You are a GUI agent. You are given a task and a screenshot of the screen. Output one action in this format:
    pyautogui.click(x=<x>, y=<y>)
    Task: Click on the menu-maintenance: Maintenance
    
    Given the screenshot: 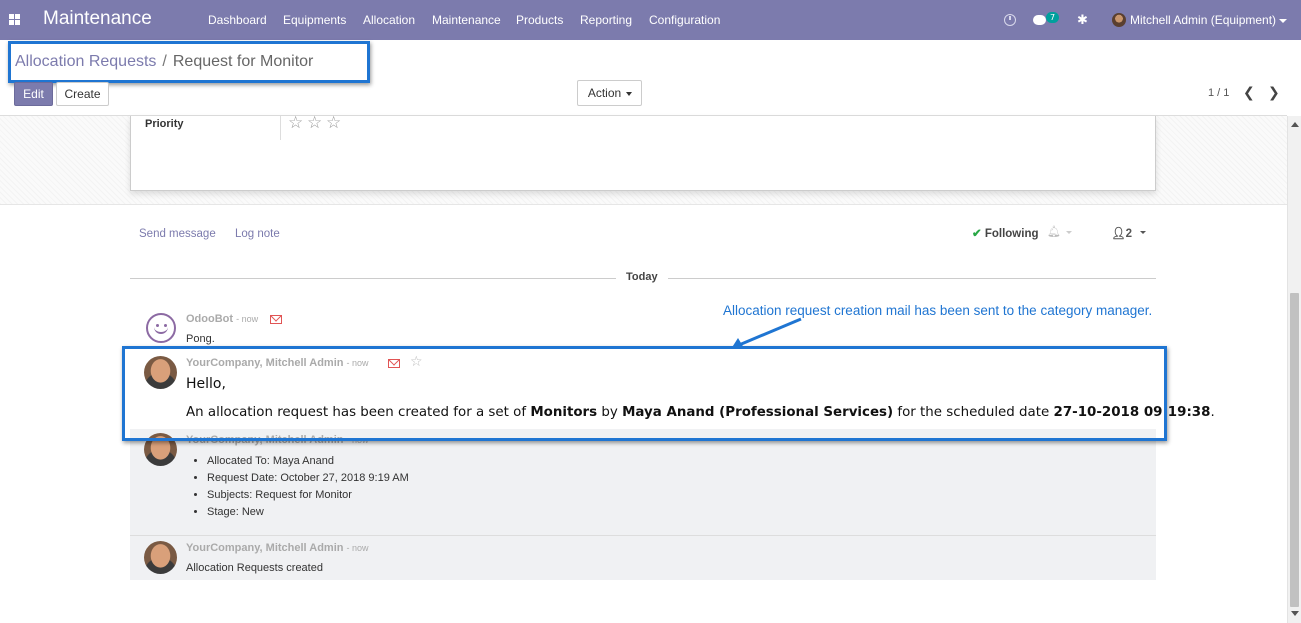 What is the action you would take?
    pyautogui.click(x=466, y=20)
    